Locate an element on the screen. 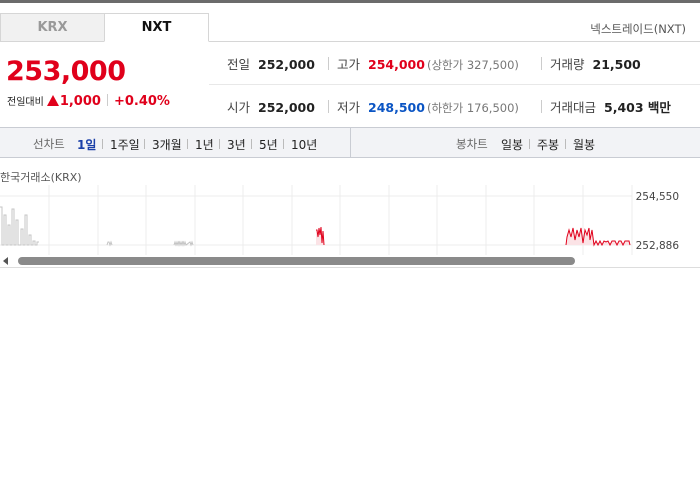 The width and height of the screenshot is (700, 490). chart-source-label: 한국거래소(KRX) is located at coordinates (41, 177).